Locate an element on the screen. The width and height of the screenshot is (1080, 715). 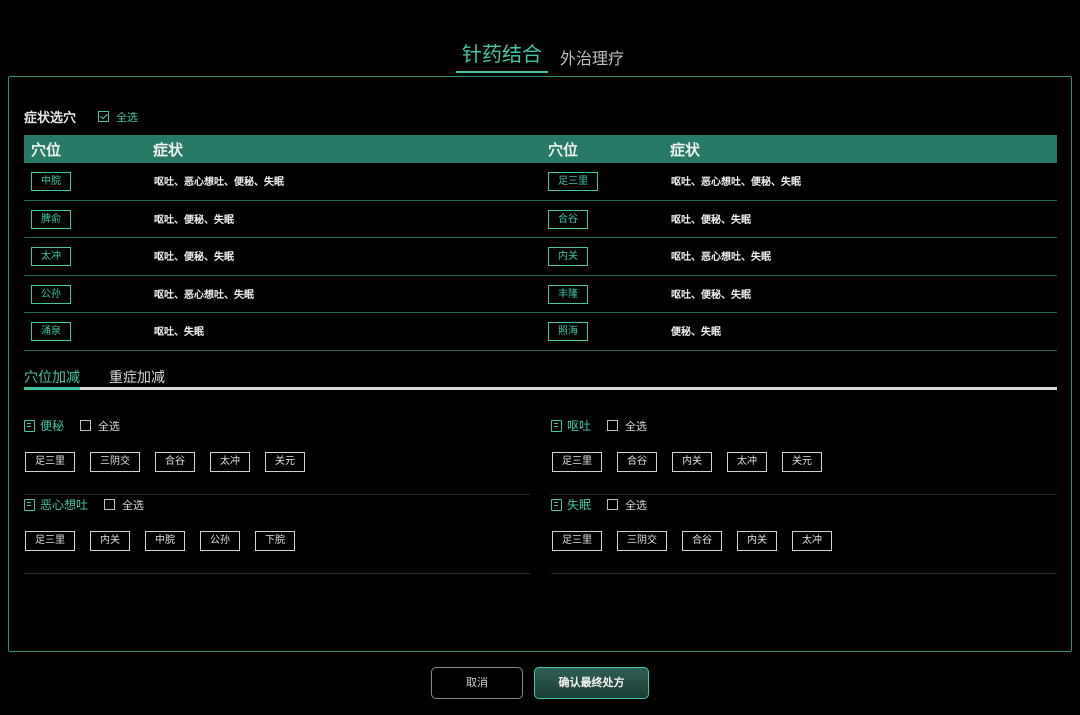
acupoint-tag: 脾俞 is located at coordinates (51, 219).